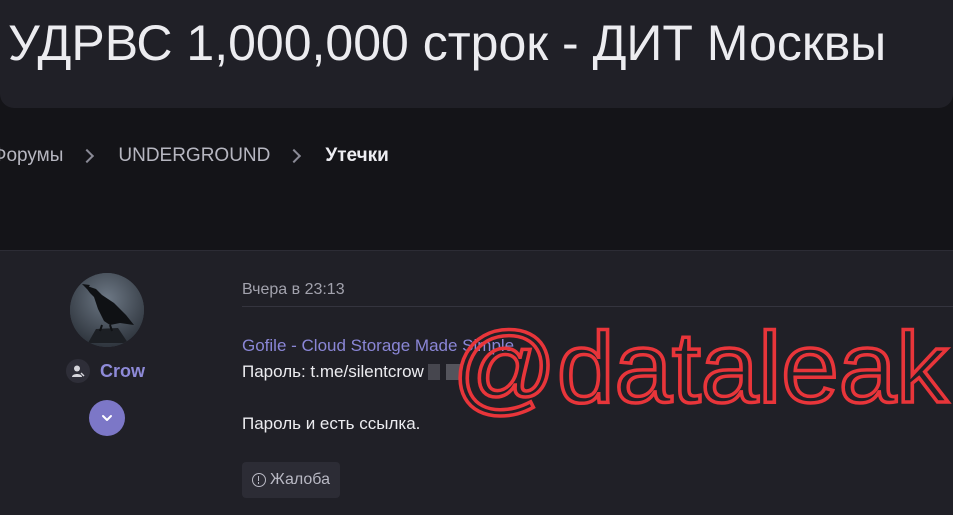 The width and height of the screenshot is (953, 515). What do you see at coordinates (259, 480) in the screenshot?
I see `alert-circle-icon` at bounding box center [259, 480].